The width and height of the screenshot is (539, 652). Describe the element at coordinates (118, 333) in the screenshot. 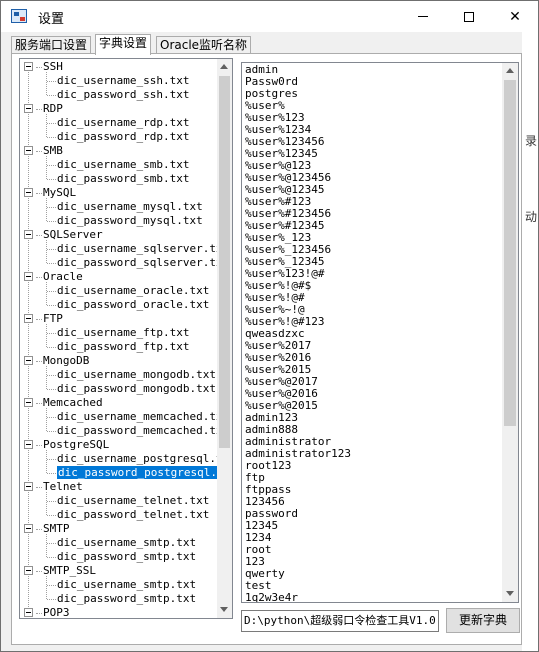

I see `tree-leaf-file: dic_username_ftp.txt` at that location.